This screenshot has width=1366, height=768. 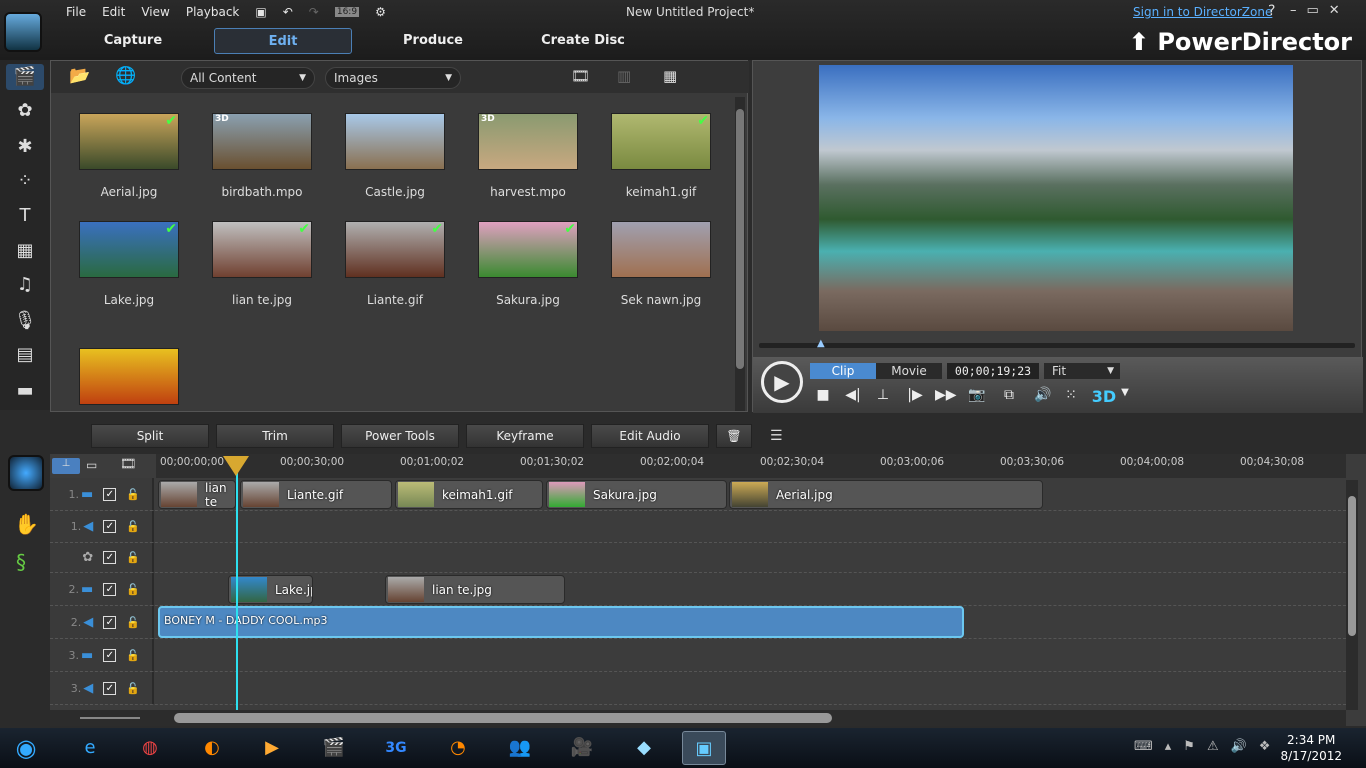 I want to click on timeline-clip: lian te, so click(x=197, y=494).